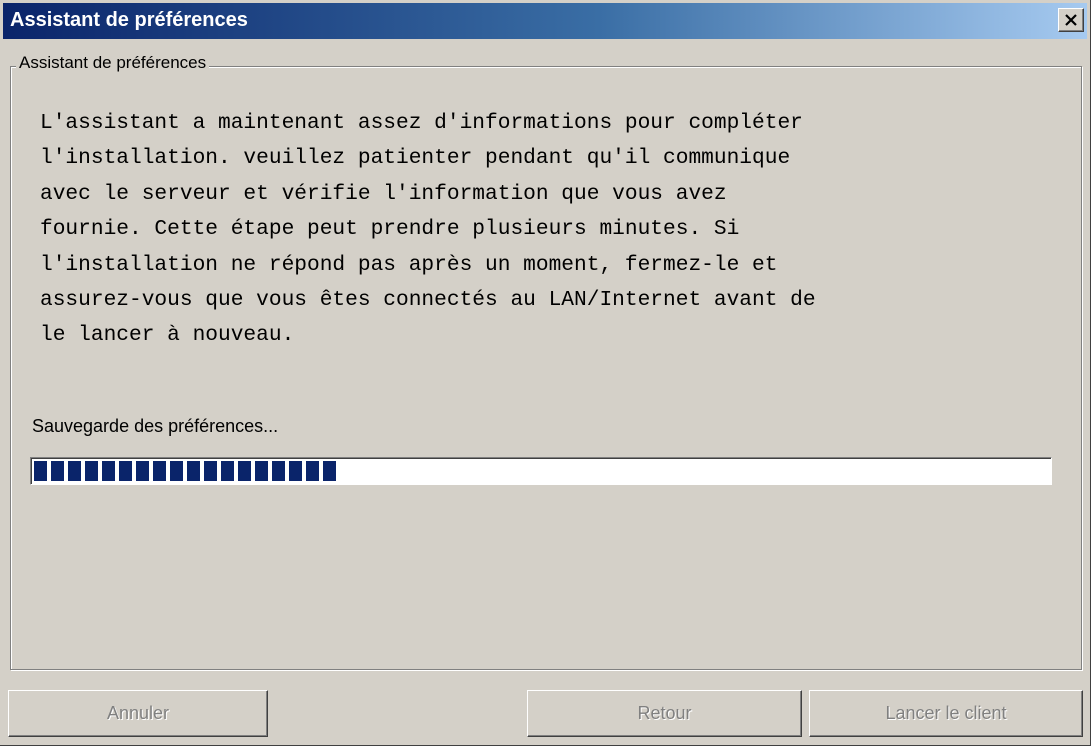  I want to click on back-button: Retour, so click(664, 713).